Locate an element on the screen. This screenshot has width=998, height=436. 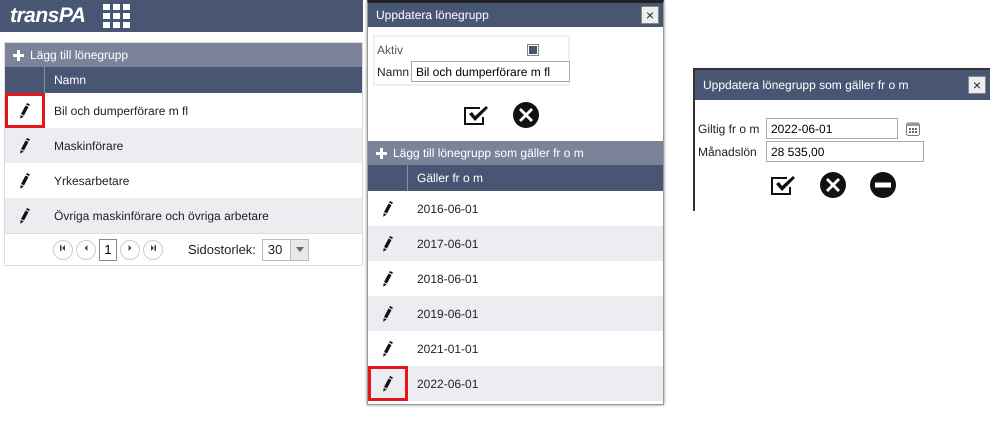
page-size-label: Sidostorlek: is located at coordinates (222, 249).